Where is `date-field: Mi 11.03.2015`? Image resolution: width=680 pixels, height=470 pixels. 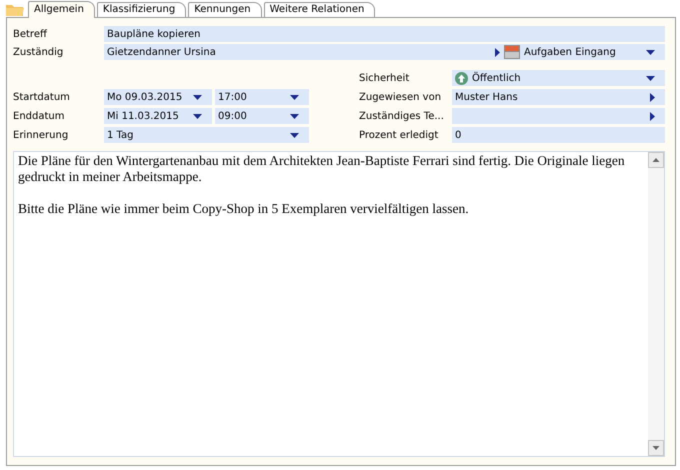 date-field: Mi 11.03.2015 is located at coordinates (158, 116).